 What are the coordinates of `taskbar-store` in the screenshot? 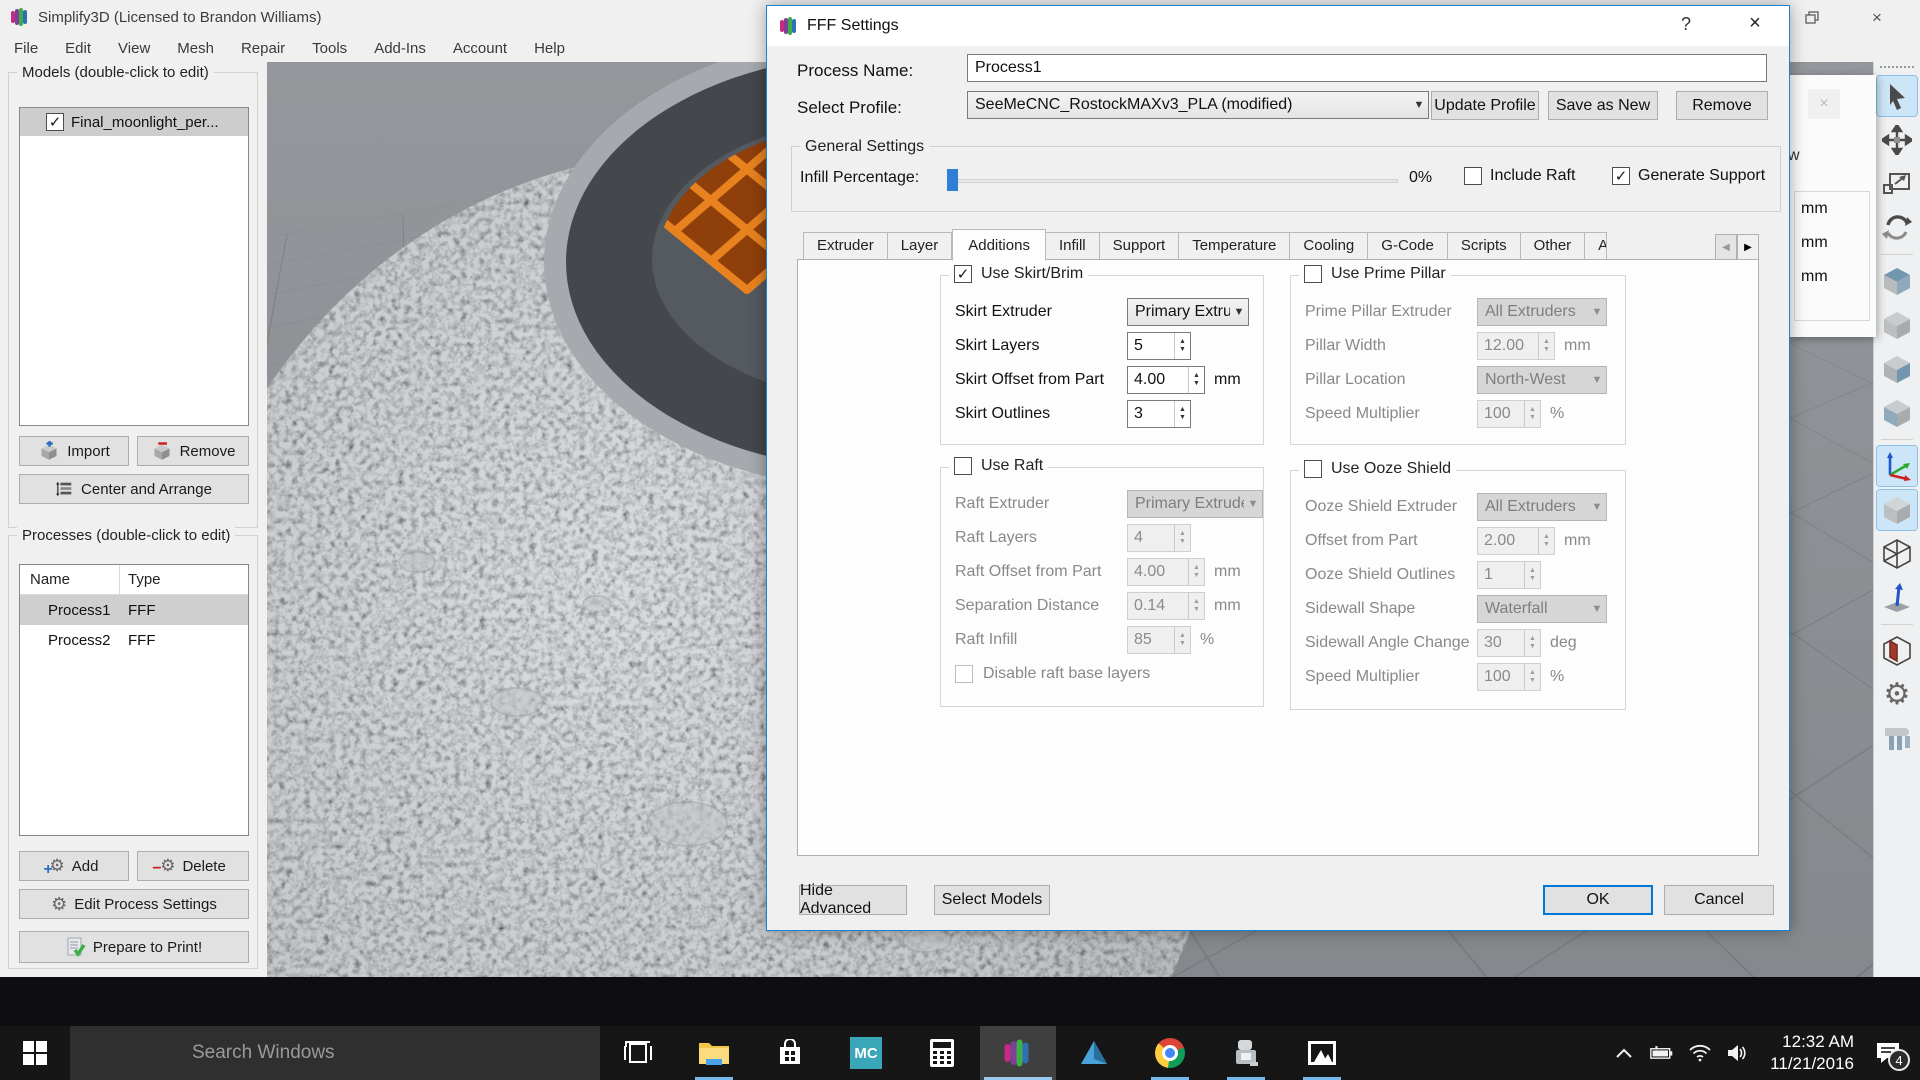 It's located at (790, 1053).